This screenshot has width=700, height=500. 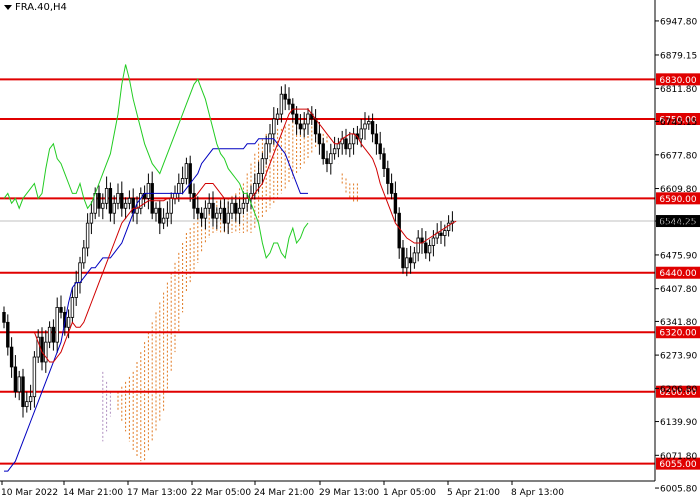 What do you see at coordinates (409, 493) in the screenshot?
I see `time-tick-label: 1 Apr 05:00` at bounding box center [409, 493].